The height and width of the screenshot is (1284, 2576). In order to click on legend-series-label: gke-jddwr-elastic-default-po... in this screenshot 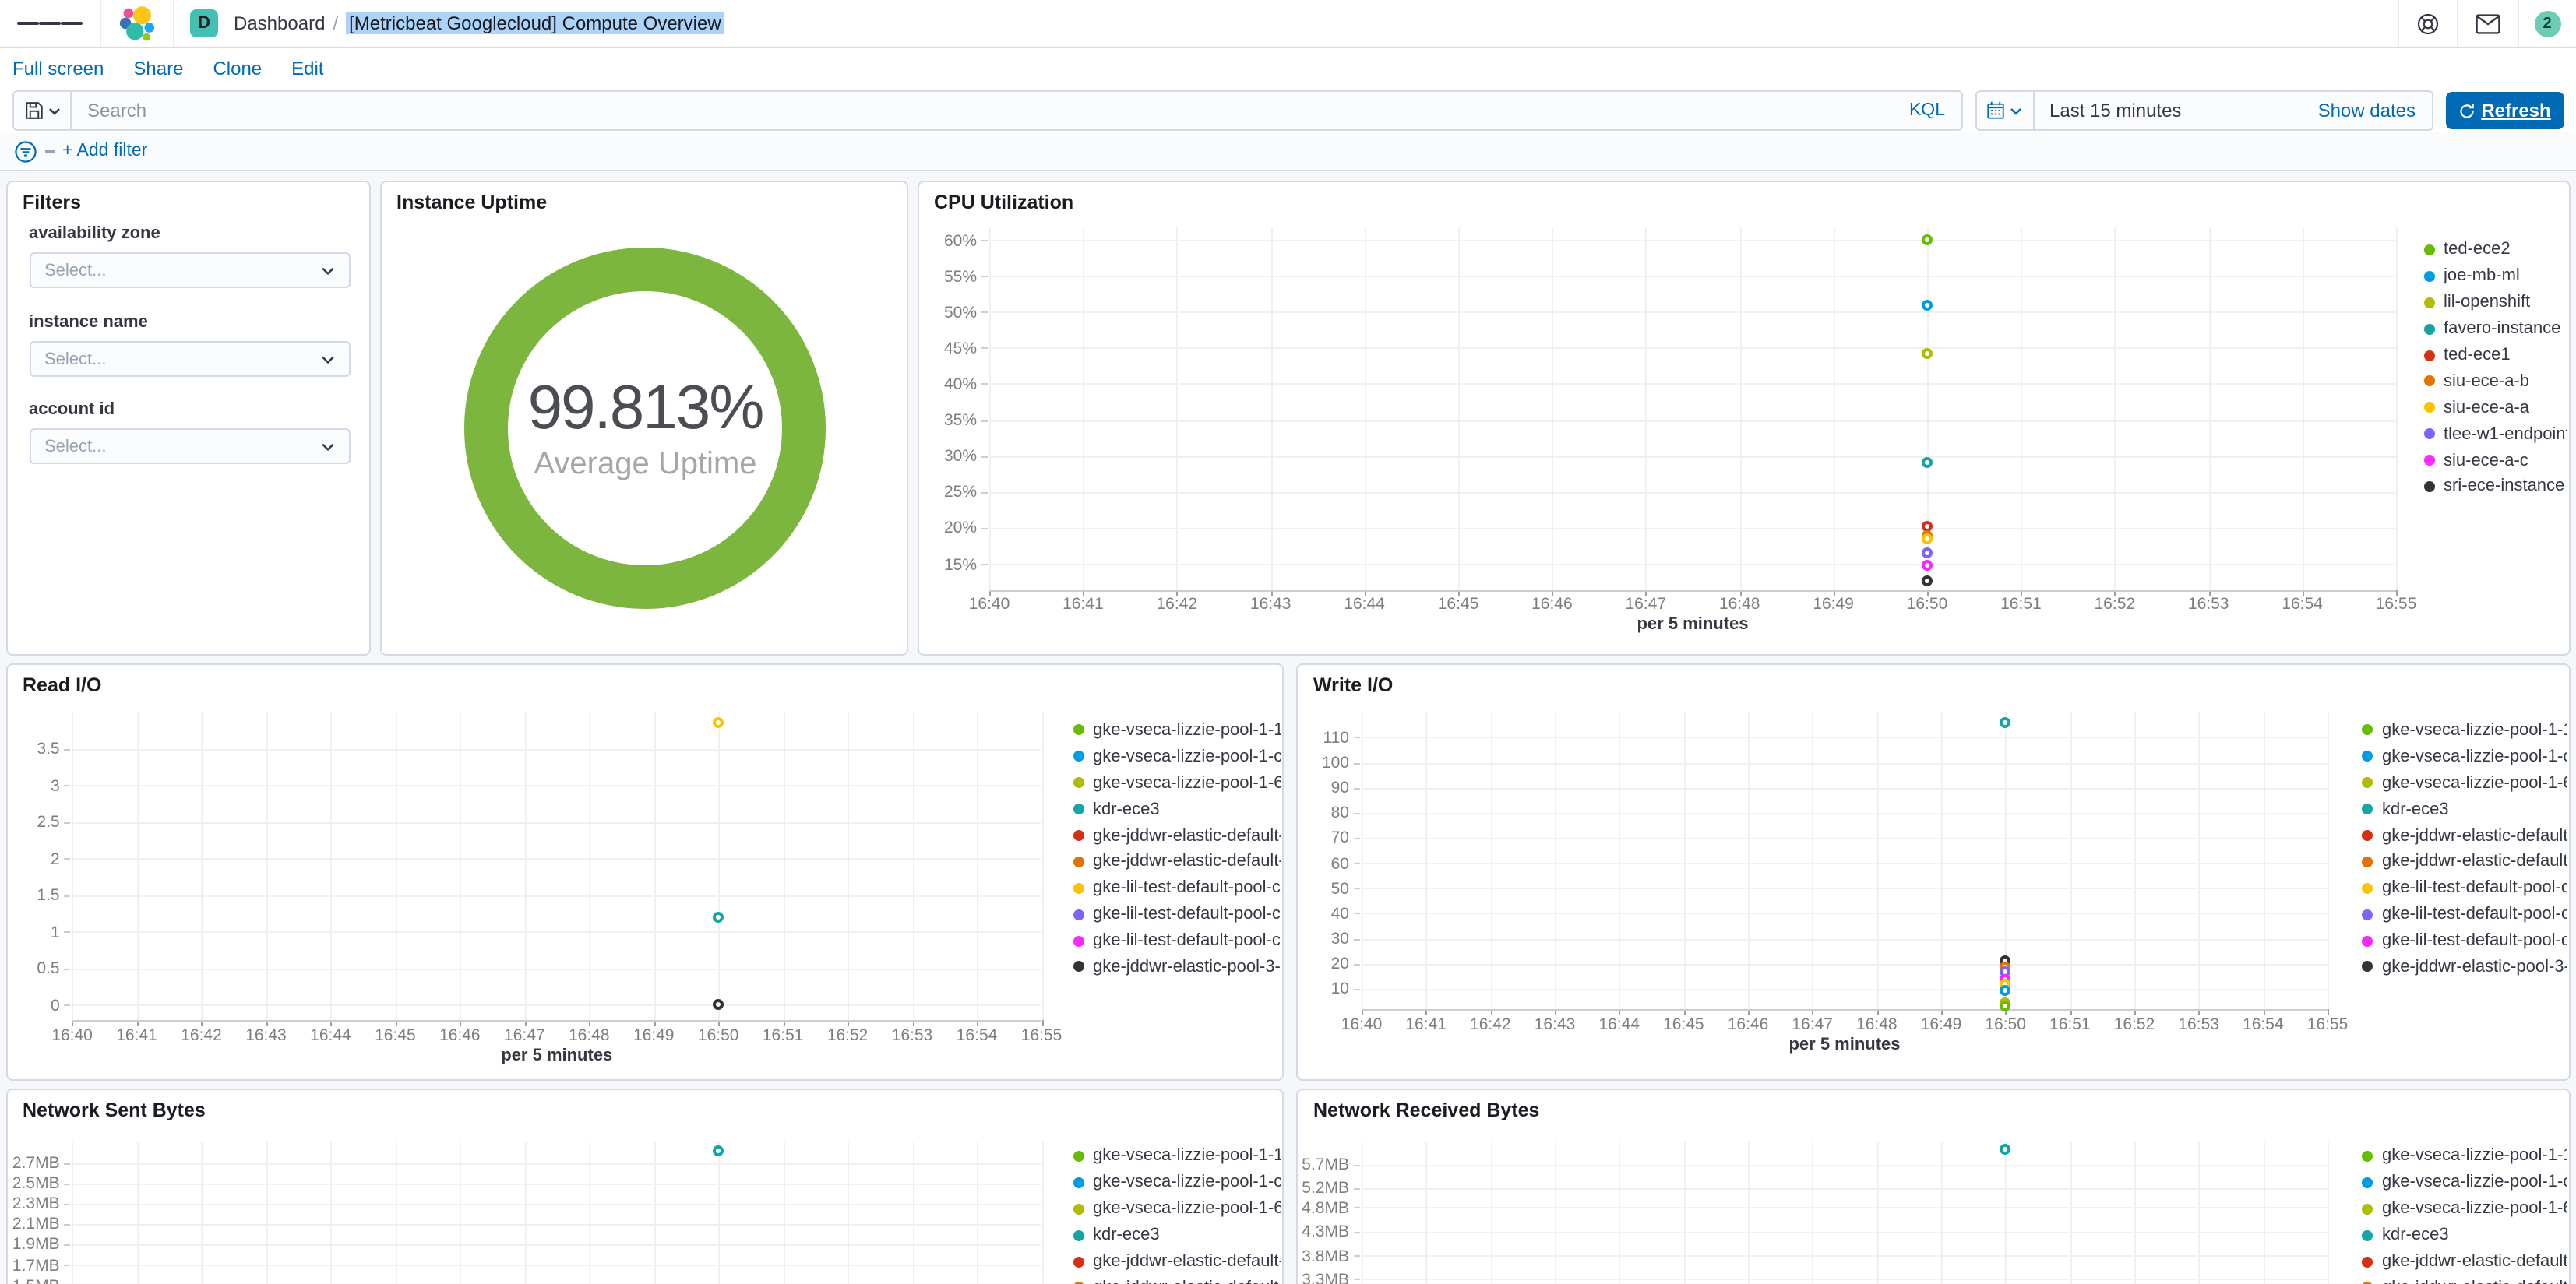, I will do `click(2475, 1281)`.